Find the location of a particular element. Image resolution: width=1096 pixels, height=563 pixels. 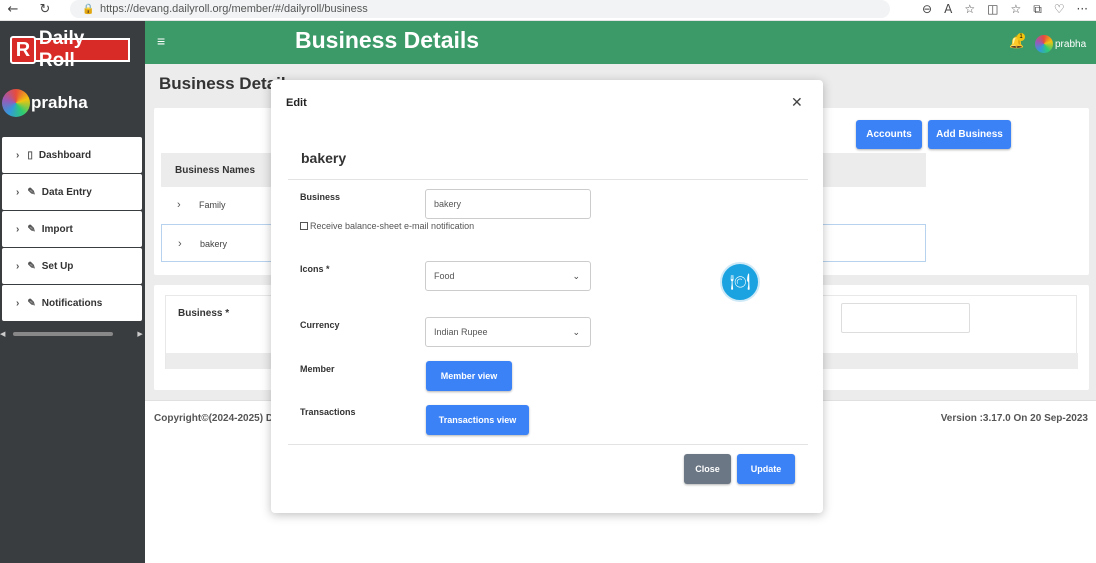

user-menu: prabha is located at coordinates (1060, 44).